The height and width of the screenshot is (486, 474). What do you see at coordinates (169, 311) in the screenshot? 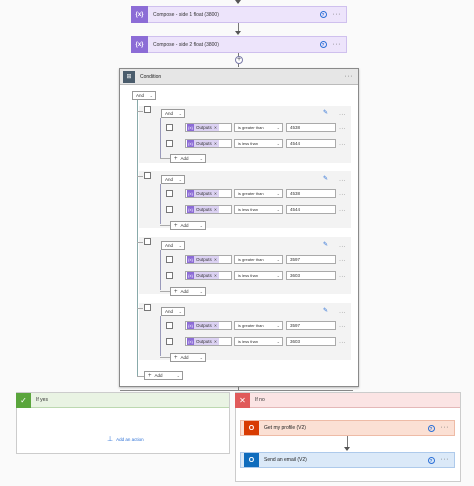
I see `operator-label: And` at bounding box center [169, 311].